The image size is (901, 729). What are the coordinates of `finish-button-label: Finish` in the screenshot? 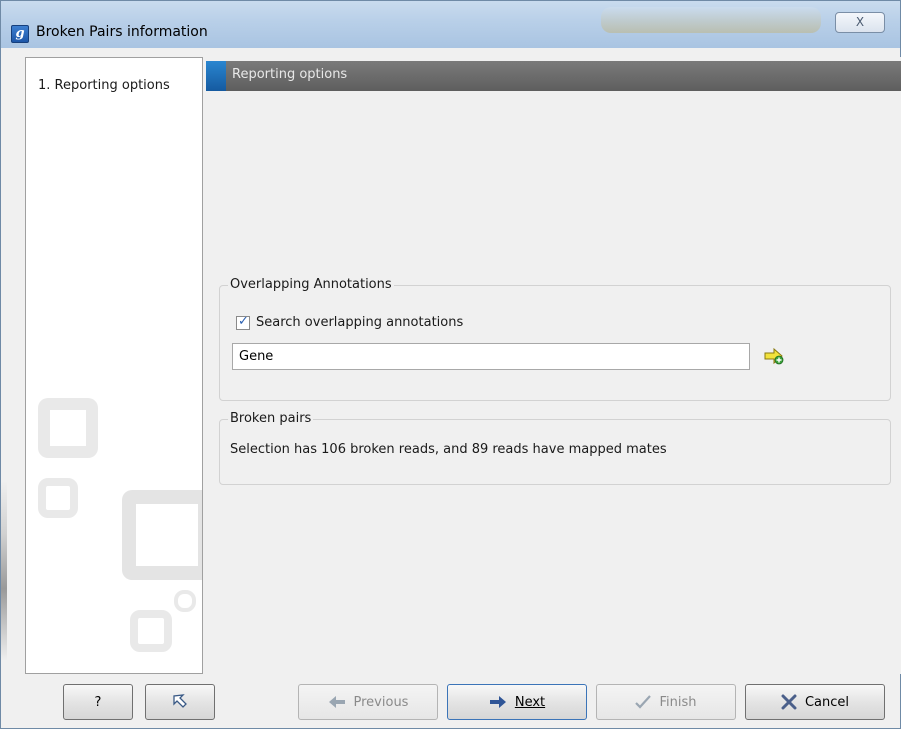 It's located at (678, 702).